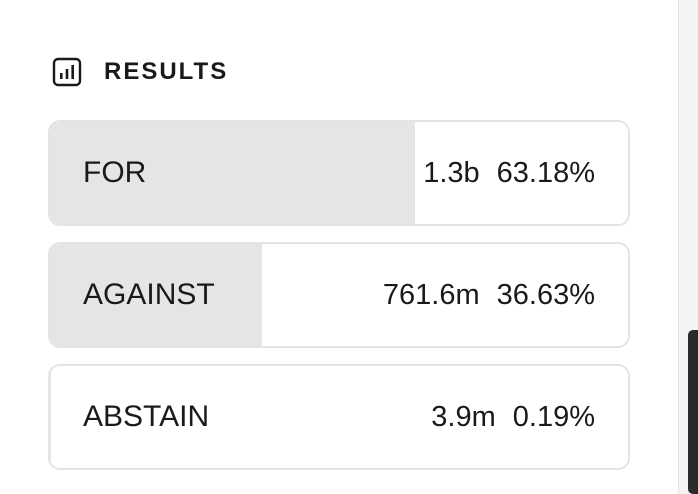 The image size is (698, 494). What do you see at coordinates (553, 416) in the screenshot?
I see `result-percent-abstain: 0.19%` at bounding box center [553, 416].